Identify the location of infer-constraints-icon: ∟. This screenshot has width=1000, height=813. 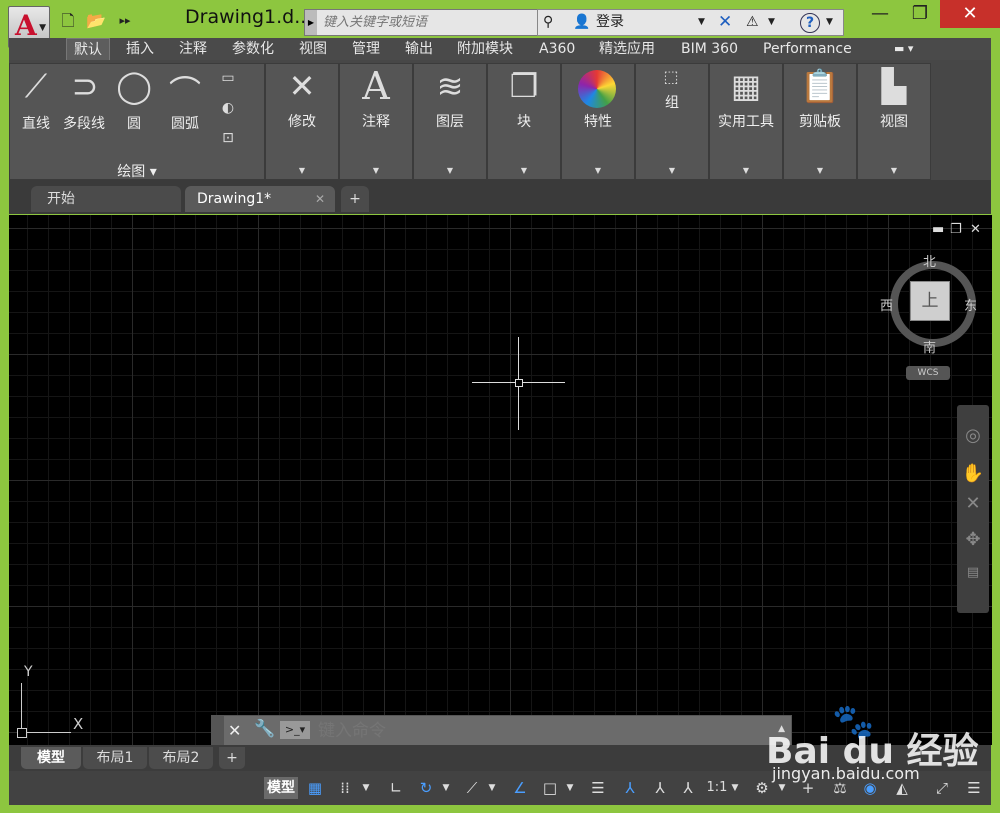
(396, 788).